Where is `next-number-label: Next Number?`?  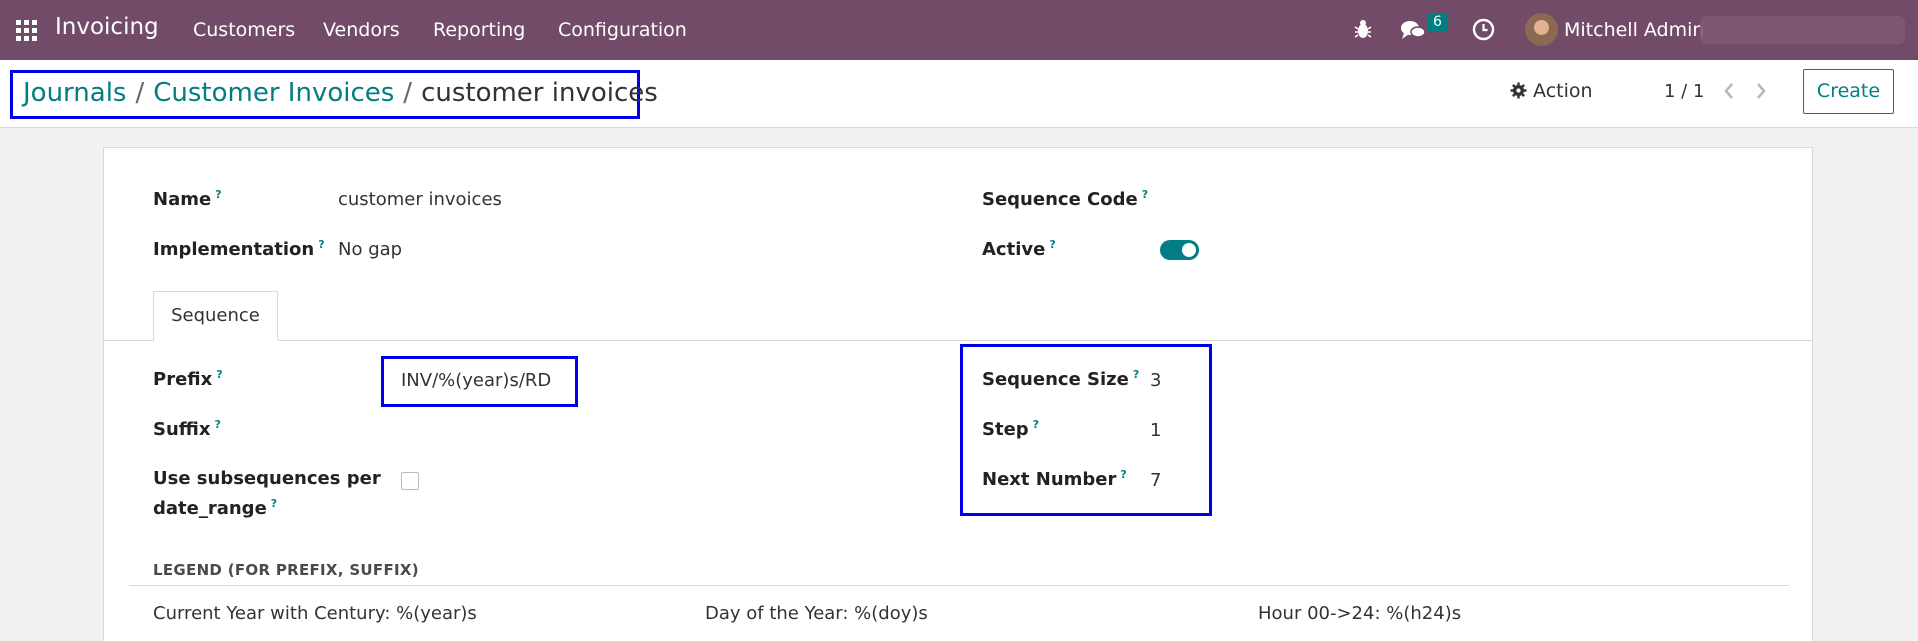
next-number-label: Next Number? is located at coordinates (1054, 479).